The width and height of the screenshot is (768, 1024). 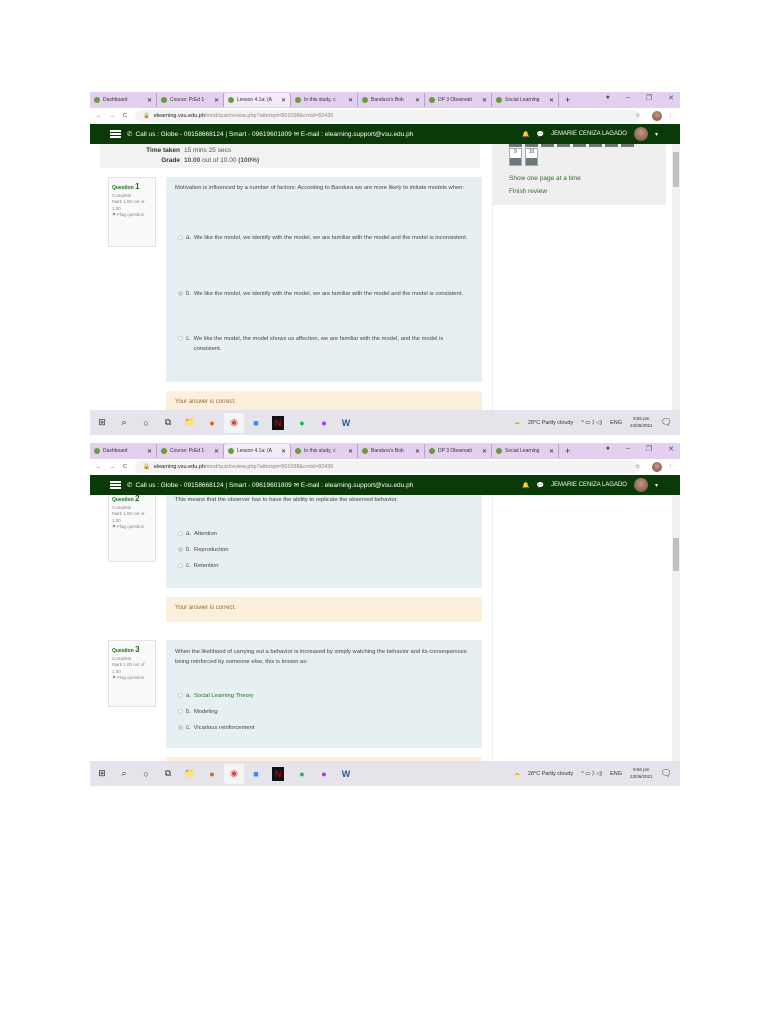 What do you see at coordinates (545, 178) in the screenshot?
I see `show-one-page-link: Show one page at a time` at bounding box center [545, 178].